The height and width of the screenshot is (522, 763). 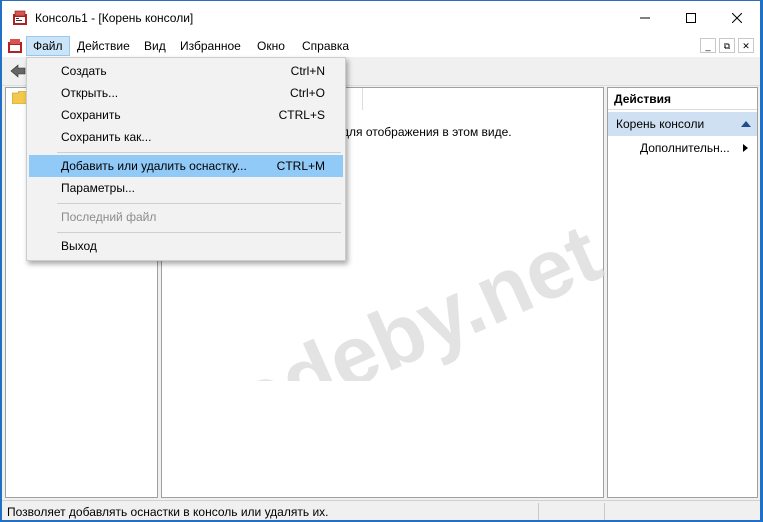 I want to click on minimize-icon, so click(x=645, y=18).